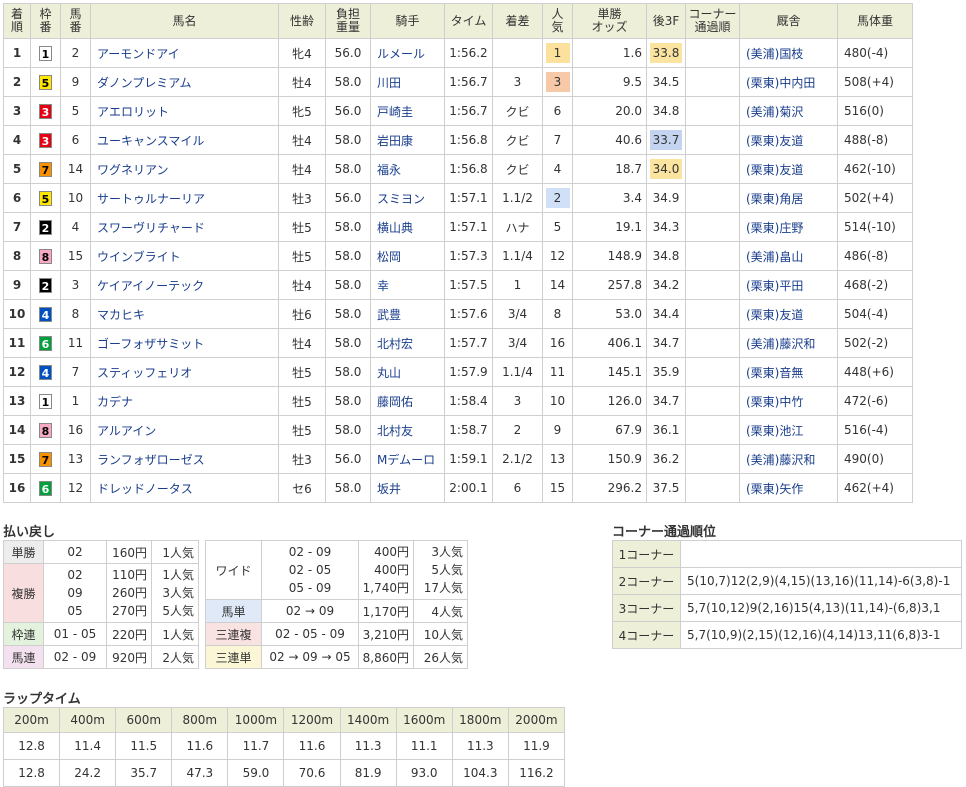 Image resolution: width=966 pixels, height=787 pixels. Describe the element at coordinates (395, 112) in the screenshot. I see `jockey-link: 戸崎圭` at that location.